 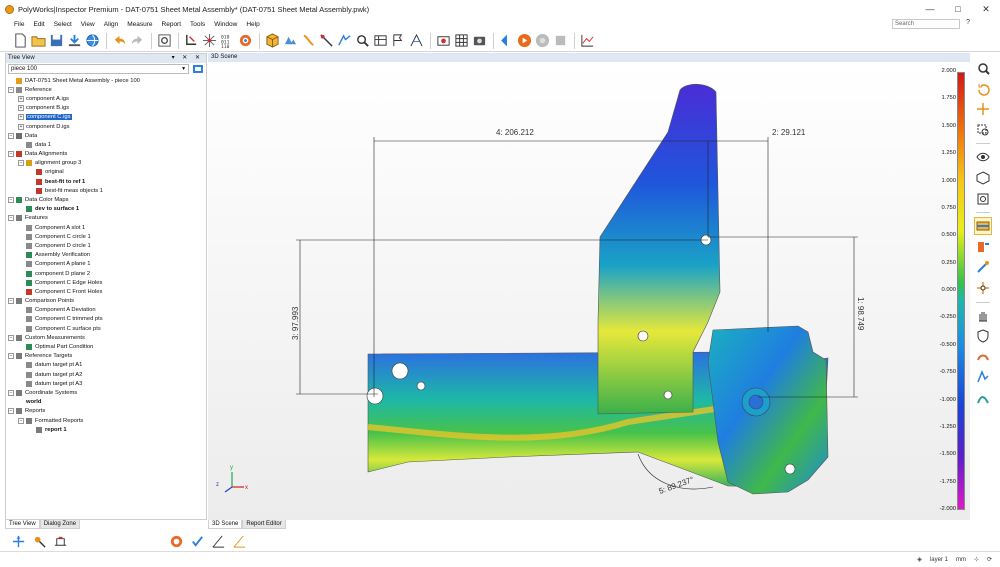 I want to click on hand-icon, so click(x=983, y=316).